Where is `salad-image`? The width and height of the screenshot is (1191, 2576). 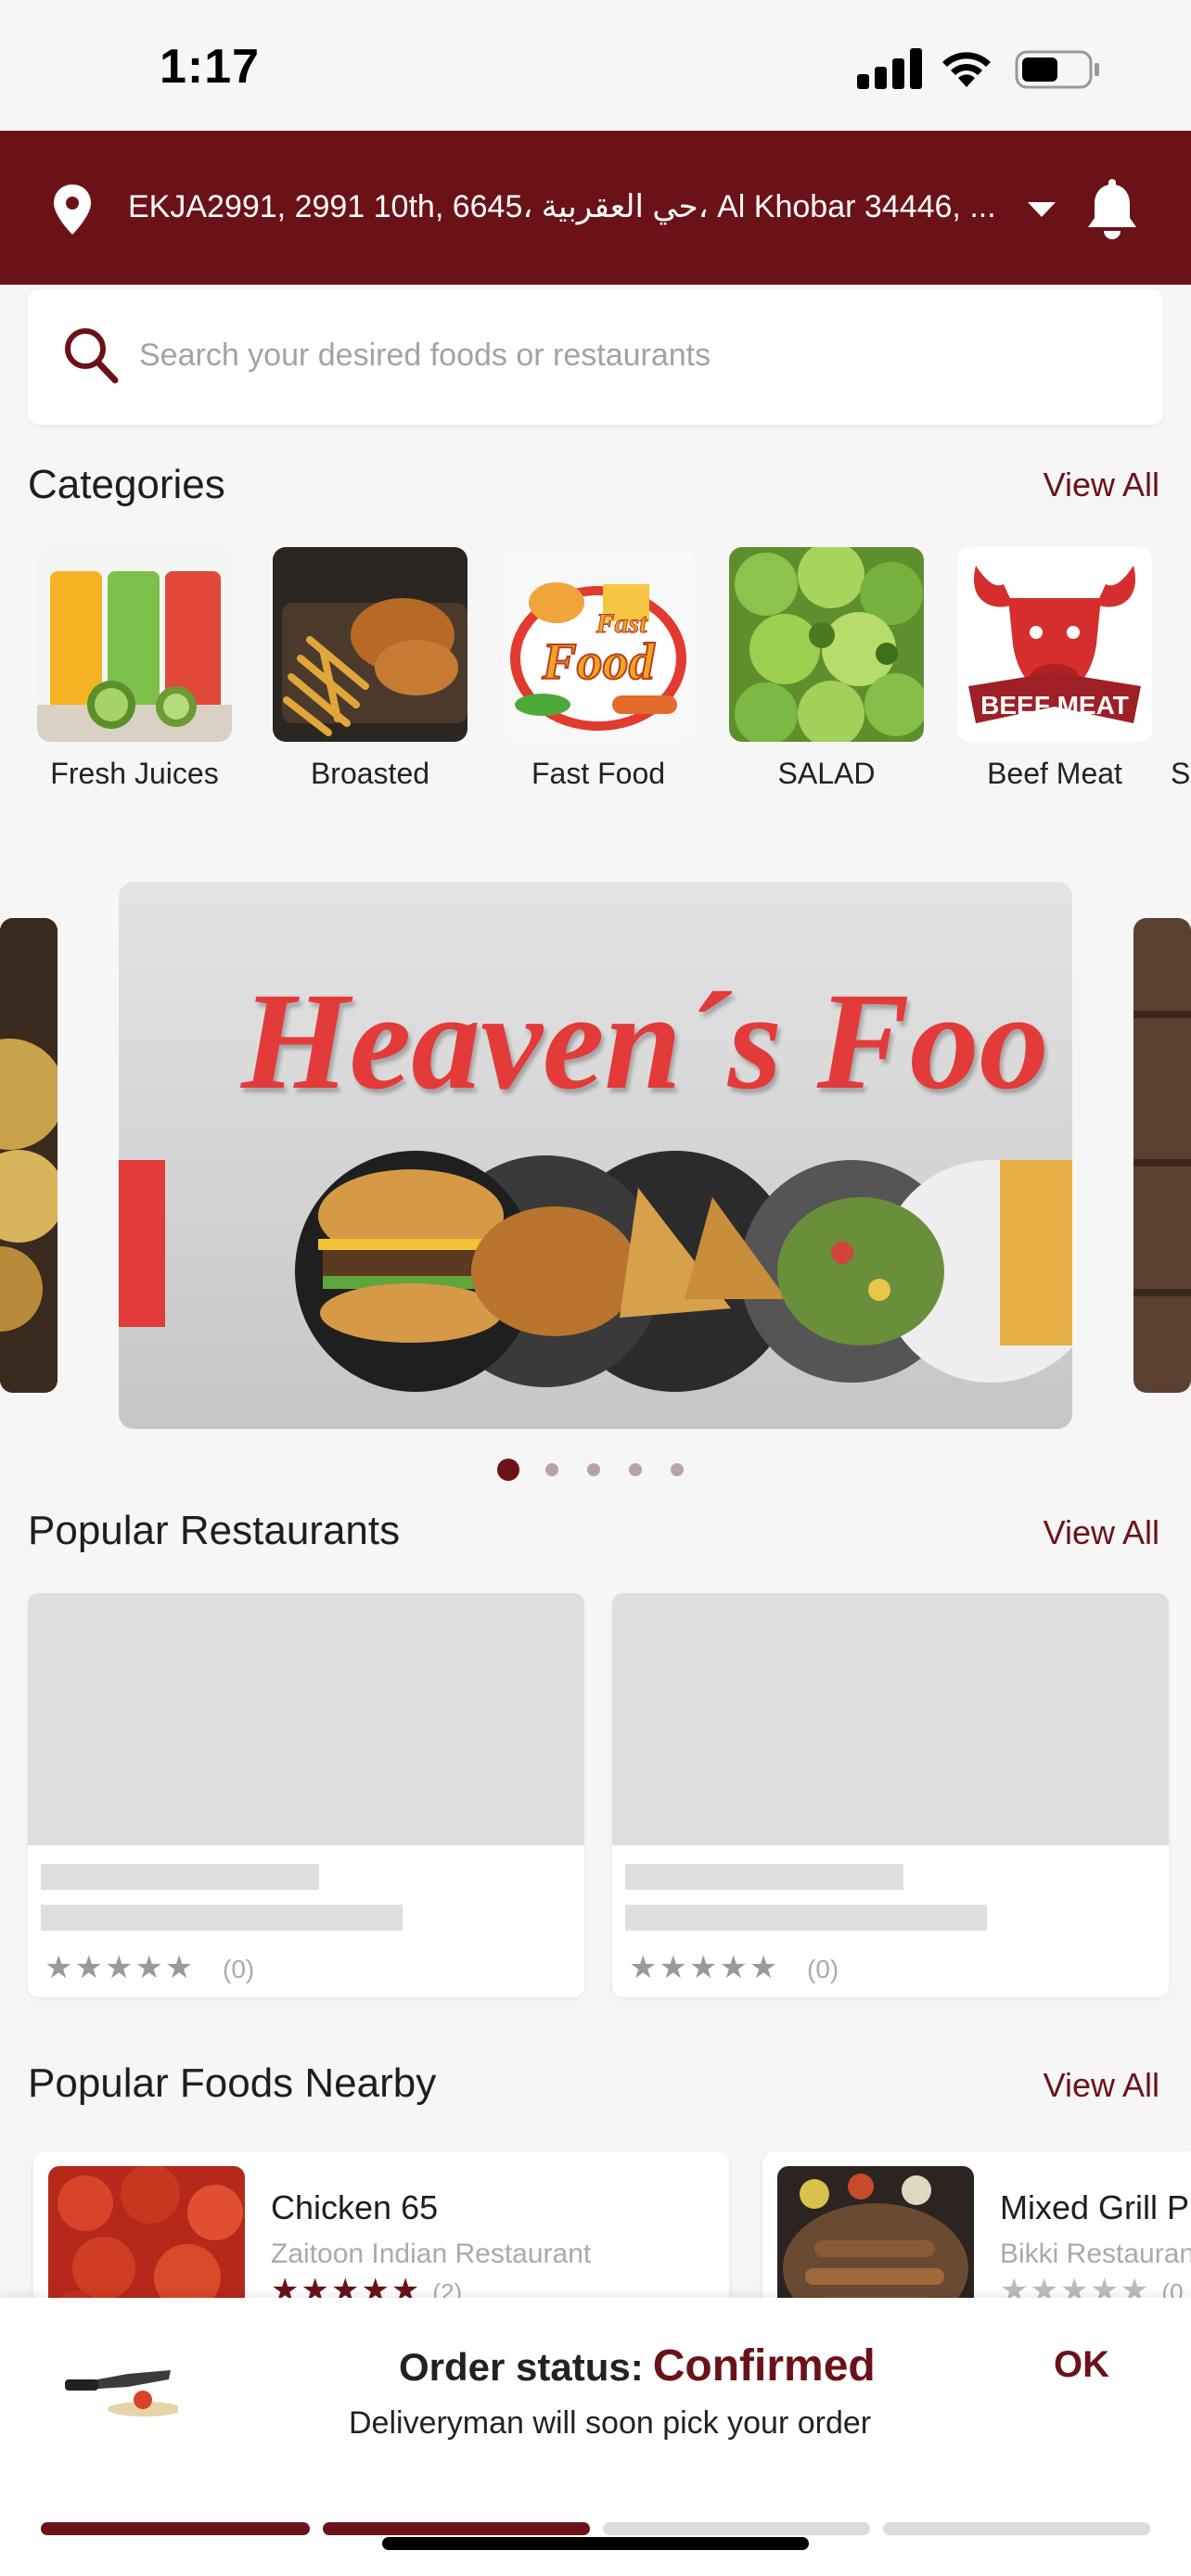
salad-image is located at coordinates (827, 645).